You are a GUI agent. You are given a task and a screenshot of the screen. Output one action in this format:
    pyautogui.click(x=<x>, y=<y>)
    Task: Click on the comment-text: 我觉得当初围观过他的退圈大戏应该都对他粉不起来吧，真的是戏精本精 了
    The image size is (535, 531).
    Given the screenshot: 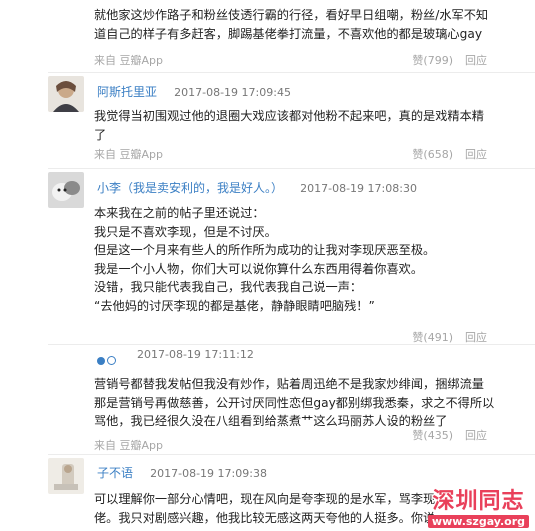 What is the action you would take?
    pyautogui.click(x=289, y=125)
    